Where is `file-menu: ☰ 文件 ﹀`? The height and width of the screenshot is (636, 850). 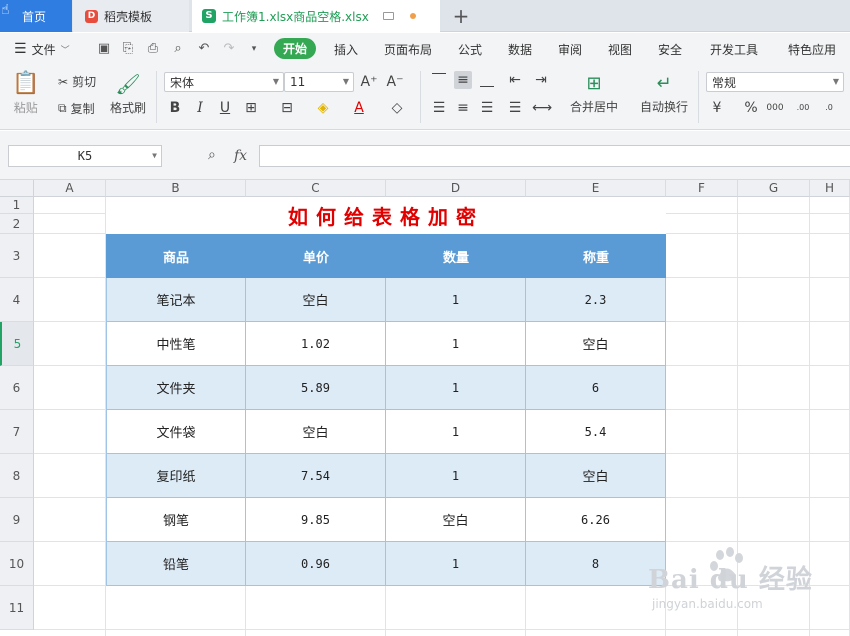
file-menu: ☰ 文件 ﹀ is located at coordinates (42, 49).